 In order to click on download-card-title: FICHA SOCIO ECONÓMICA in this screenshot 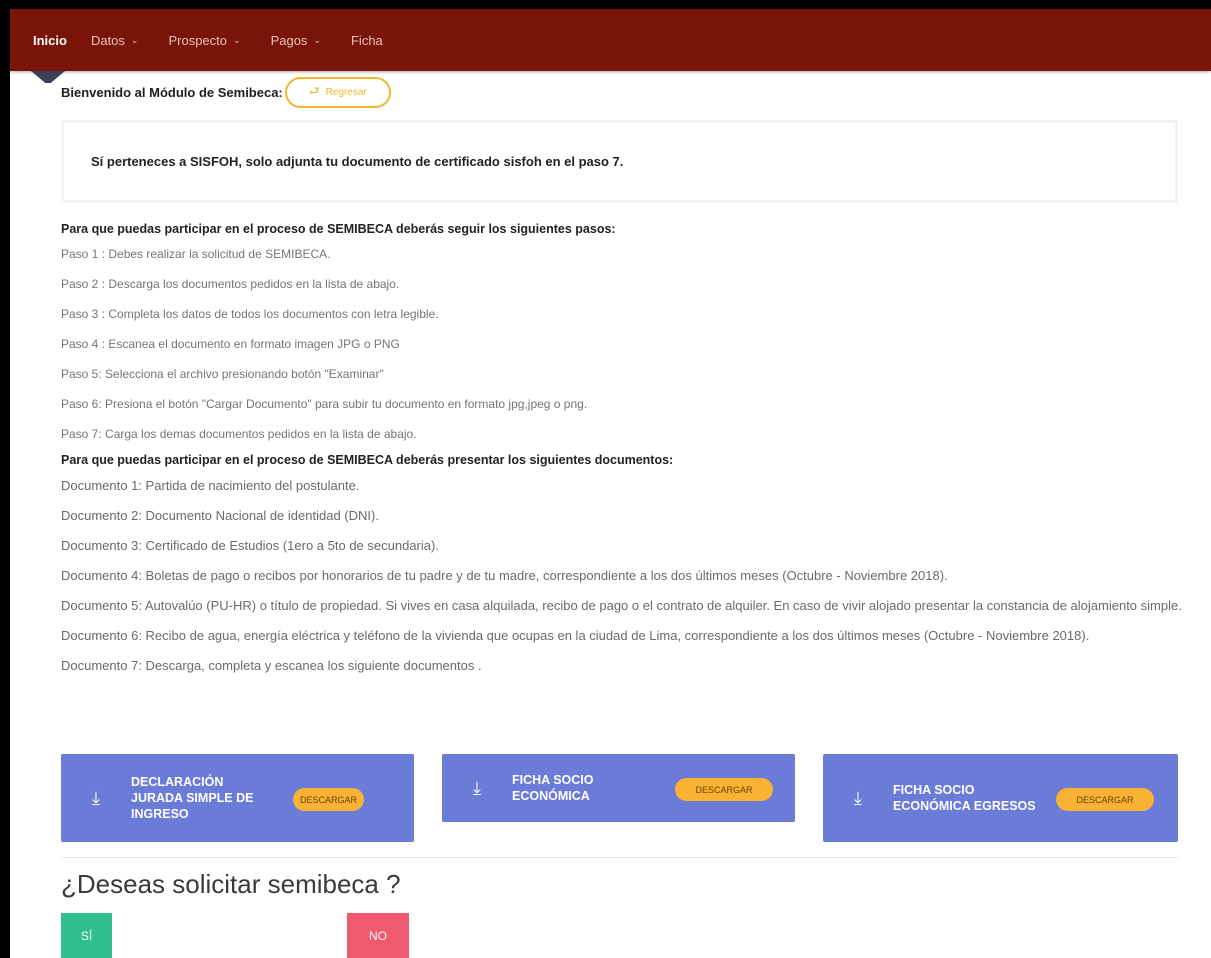, I will do `click(553, 788)`.